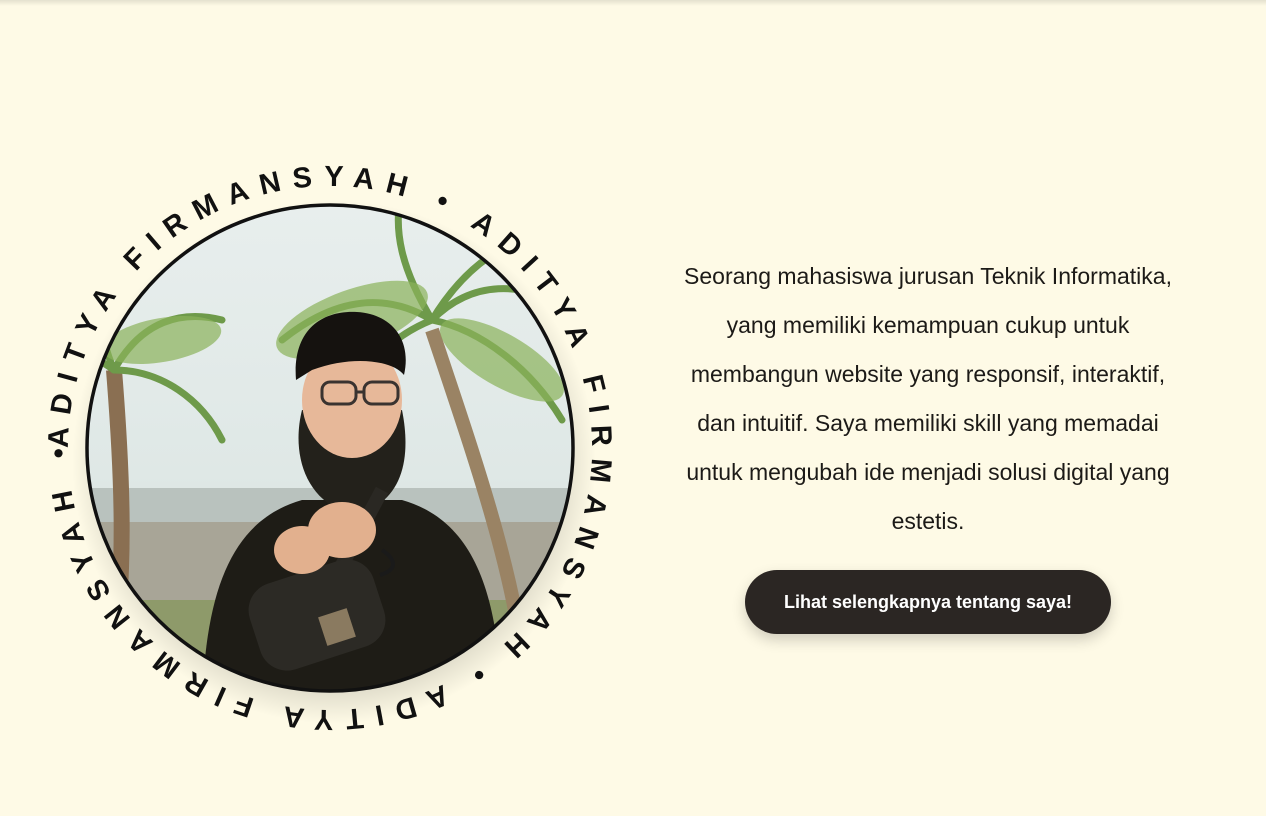 The width and height of the screenshot is (1266, 816). I want to click on see-more-about-button: Lihat selengkapnya tentang saya!, so click(928, 602).